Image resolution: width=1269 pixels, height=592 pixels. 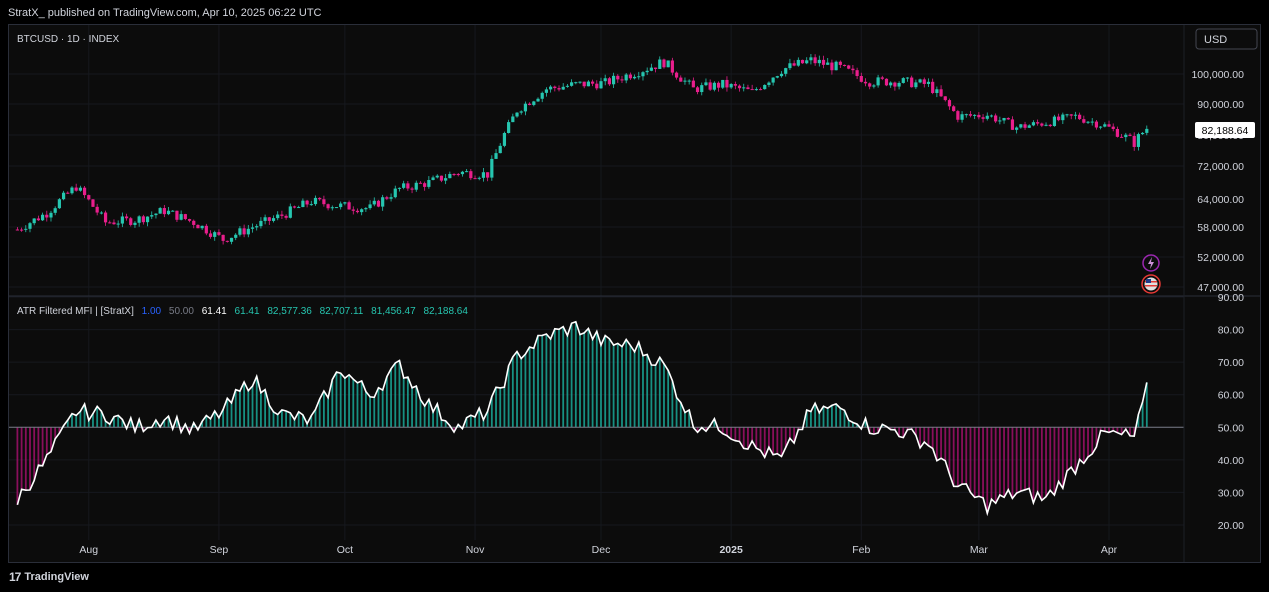 I want to click on price-tick-label: 100,000.00, so click(x=1217, y=75).